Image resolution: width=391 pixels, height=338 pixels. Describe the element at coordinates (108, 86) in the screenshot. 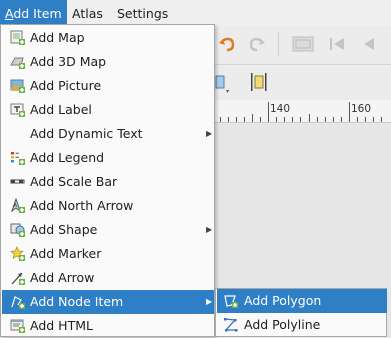

I see `menu-item-add-picture: Add Picture` at that location.